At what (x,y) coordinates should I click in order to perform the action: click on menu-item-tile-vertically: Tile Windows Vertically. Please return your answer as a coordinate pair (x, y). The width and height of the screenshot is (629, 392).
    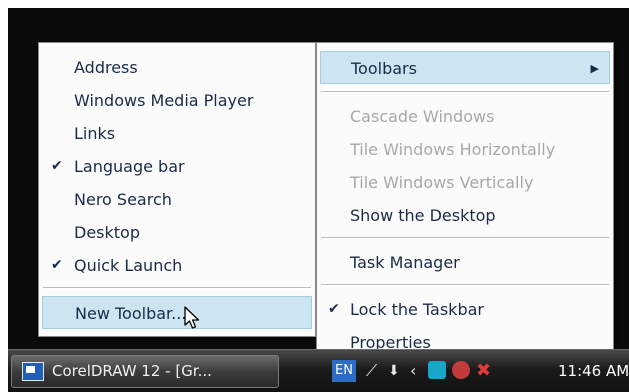
    Looking at the image, I should click on (465, 182).